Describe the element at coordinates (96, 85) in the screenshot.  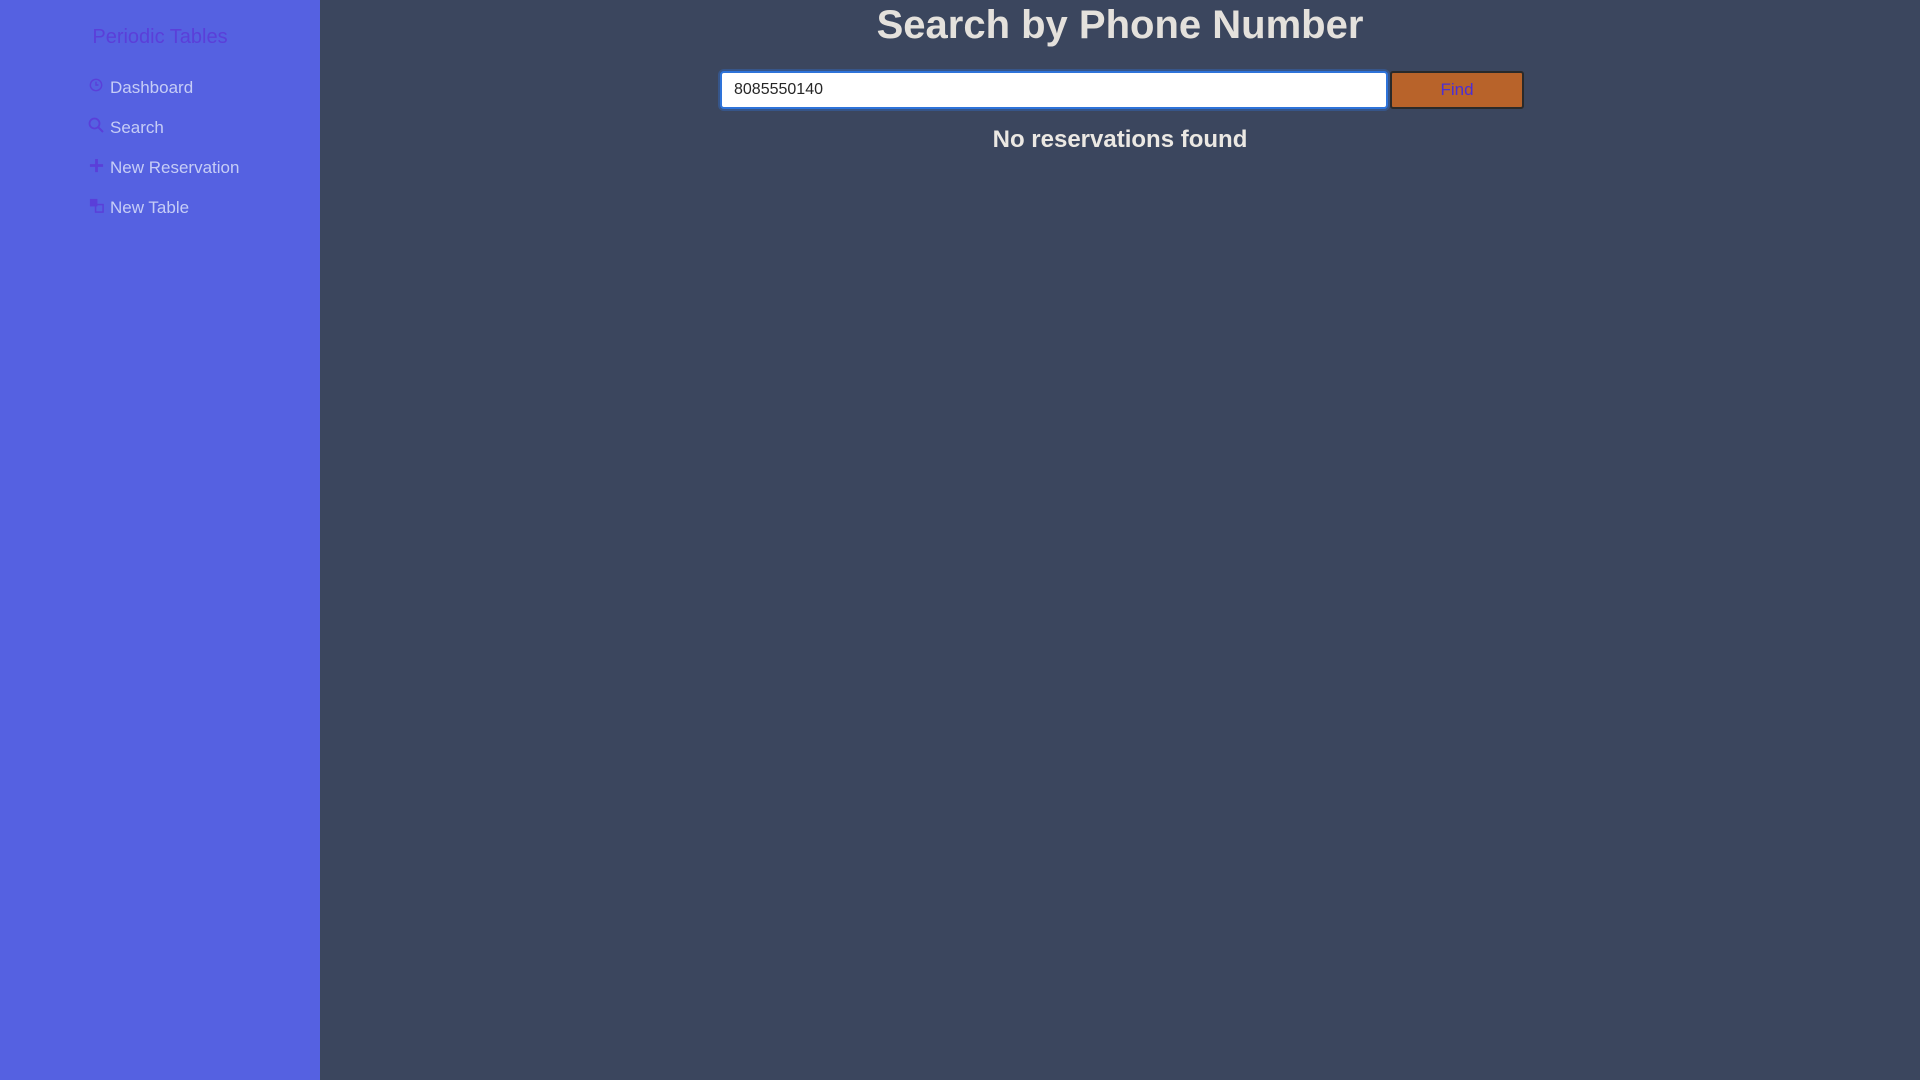
I see `clock-icon` at that location.